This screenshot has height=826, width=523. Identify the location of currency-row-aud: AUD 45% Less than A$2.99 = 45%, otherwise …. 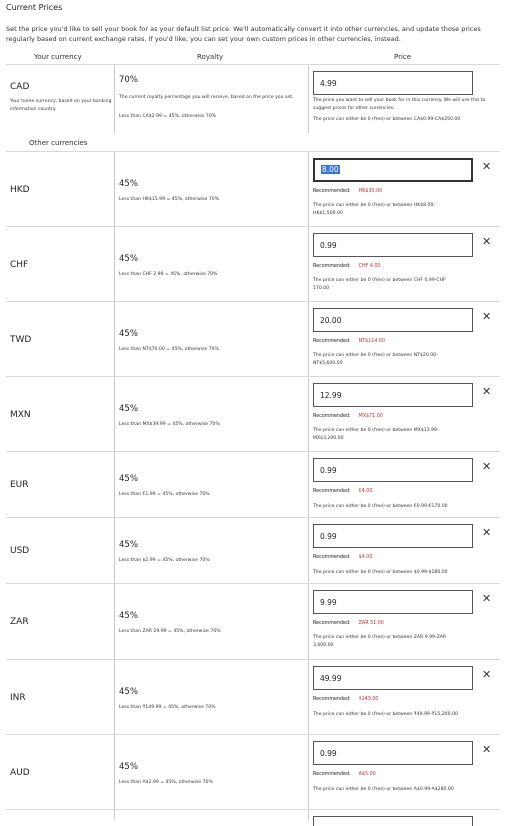
(253, 772).